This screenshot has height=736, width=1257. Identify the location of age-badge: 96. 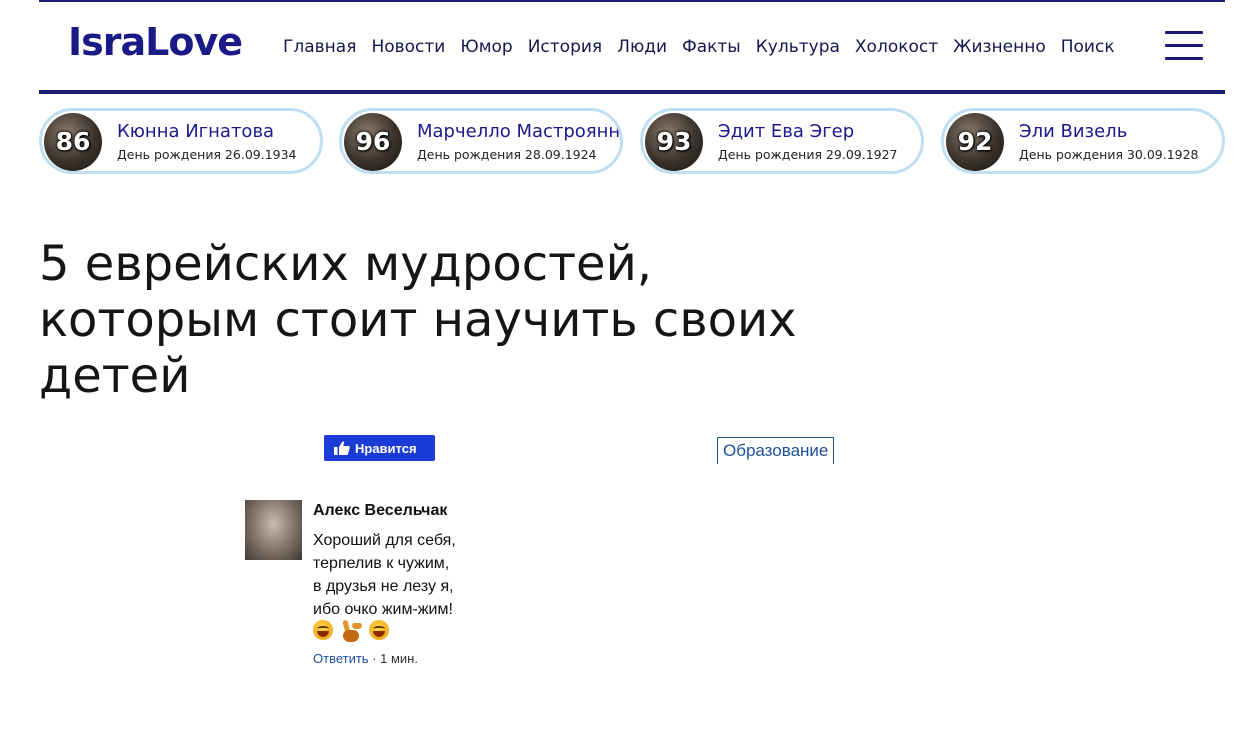
(373, 141).